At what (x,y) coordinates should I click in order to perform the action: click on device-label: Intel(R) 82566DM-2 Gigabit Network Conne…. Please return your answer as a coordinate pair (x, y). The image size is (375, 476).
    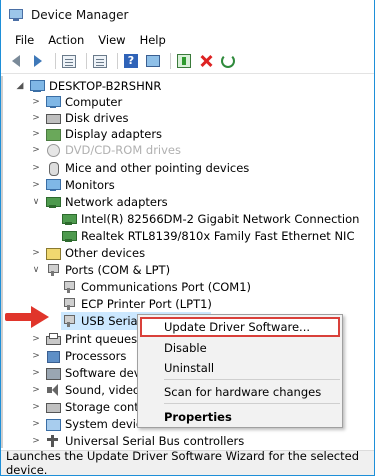
    Looking at the image, I should click on (220, 219).